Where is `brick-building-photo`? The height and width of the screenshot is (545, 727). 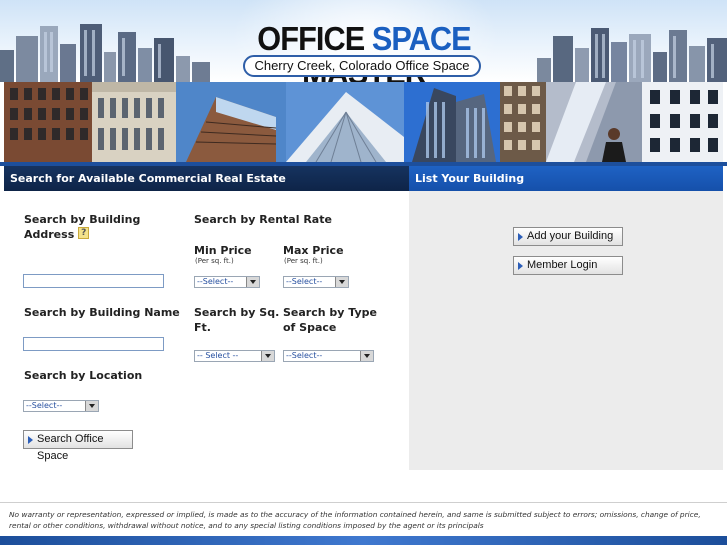 brick-building-photo is located at coordinates (48, 122).